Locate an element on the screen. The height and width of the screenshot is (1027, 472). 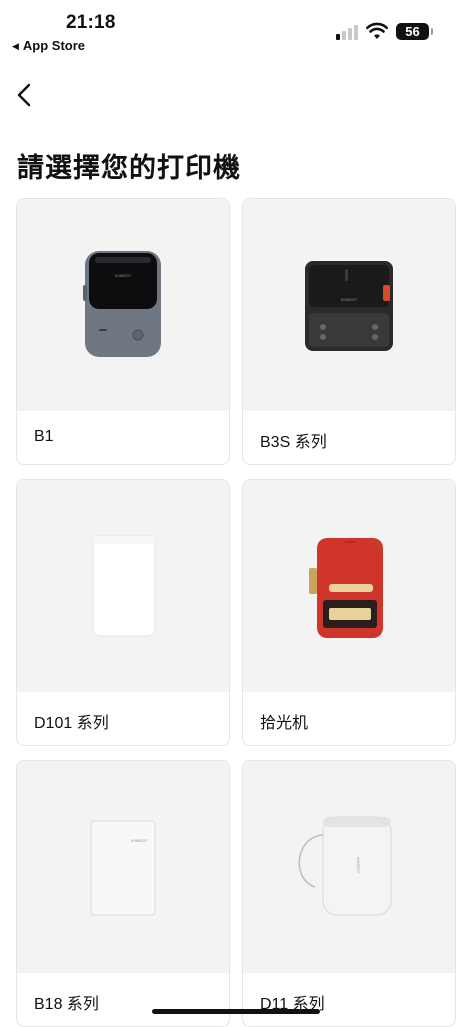
printer-card-b3s: NIIMBOT B3S 系列 is located at coordinates (349, 331).